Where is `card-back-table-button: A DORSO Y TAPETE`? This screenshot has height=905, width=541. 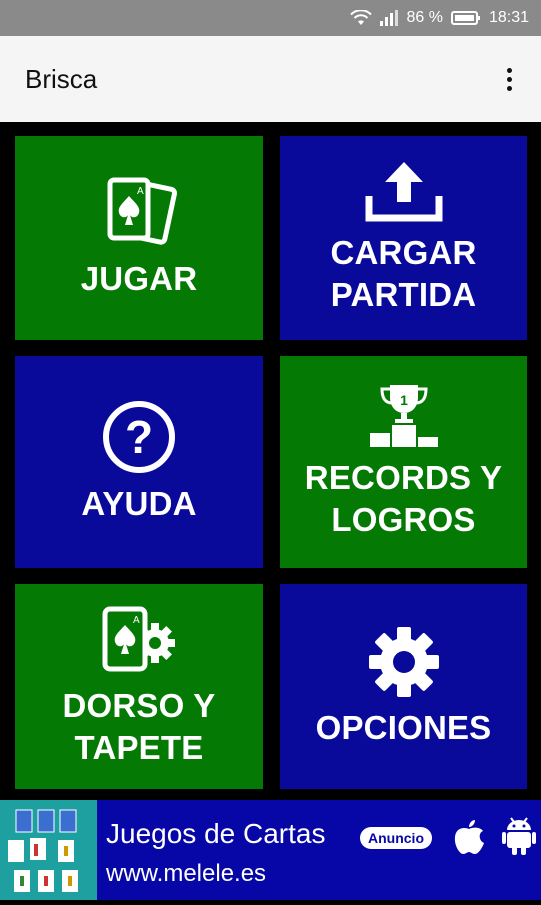
card-back-table-button: A DORSO Y TAPETE is located at coordinates (139, 686).